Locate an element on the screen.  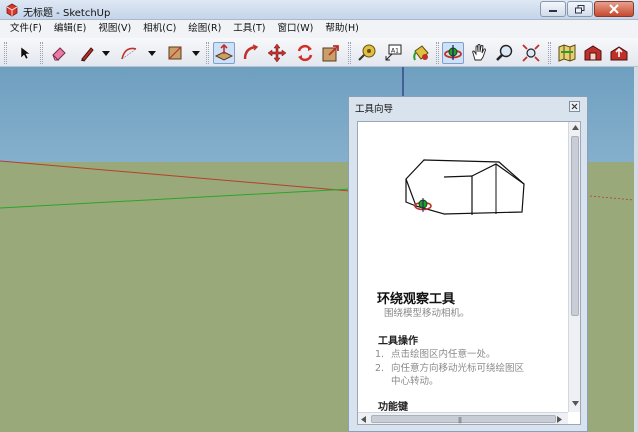
rotate-button is located at coordinates (305, 53).